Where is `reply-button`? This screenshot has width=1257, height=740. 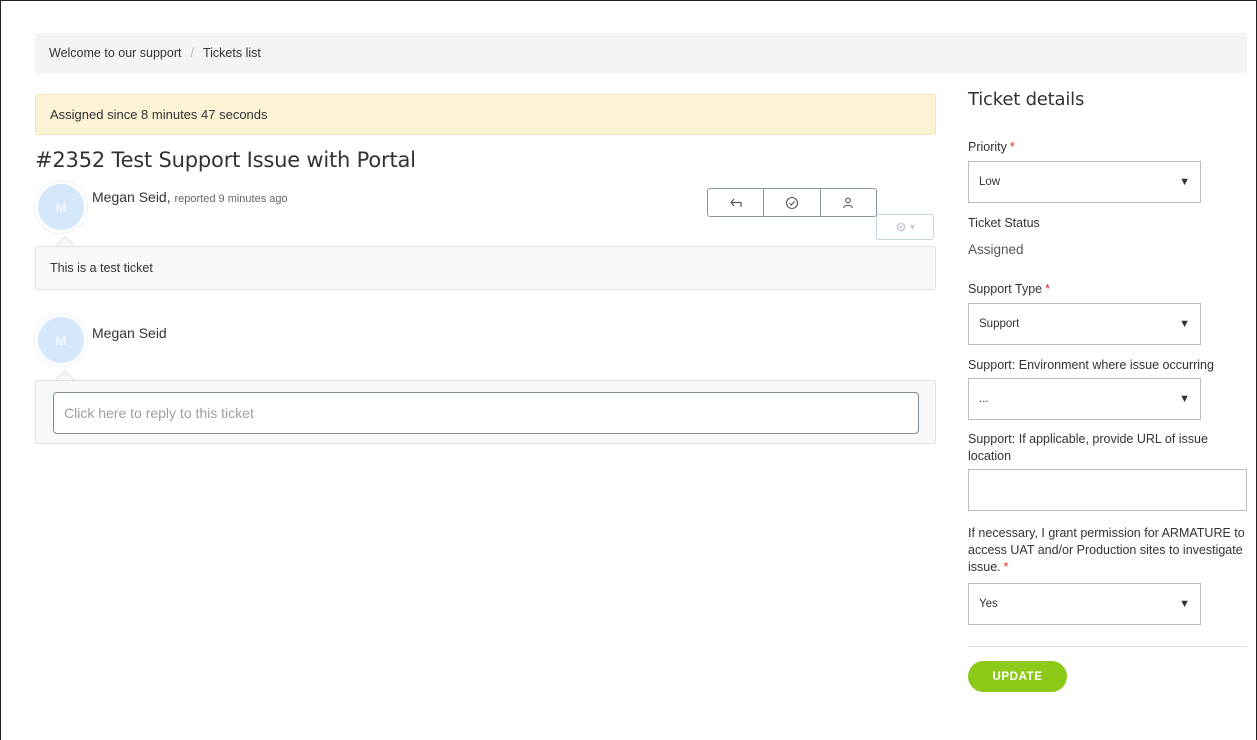 reply-button is located at coordinates (736, 202).